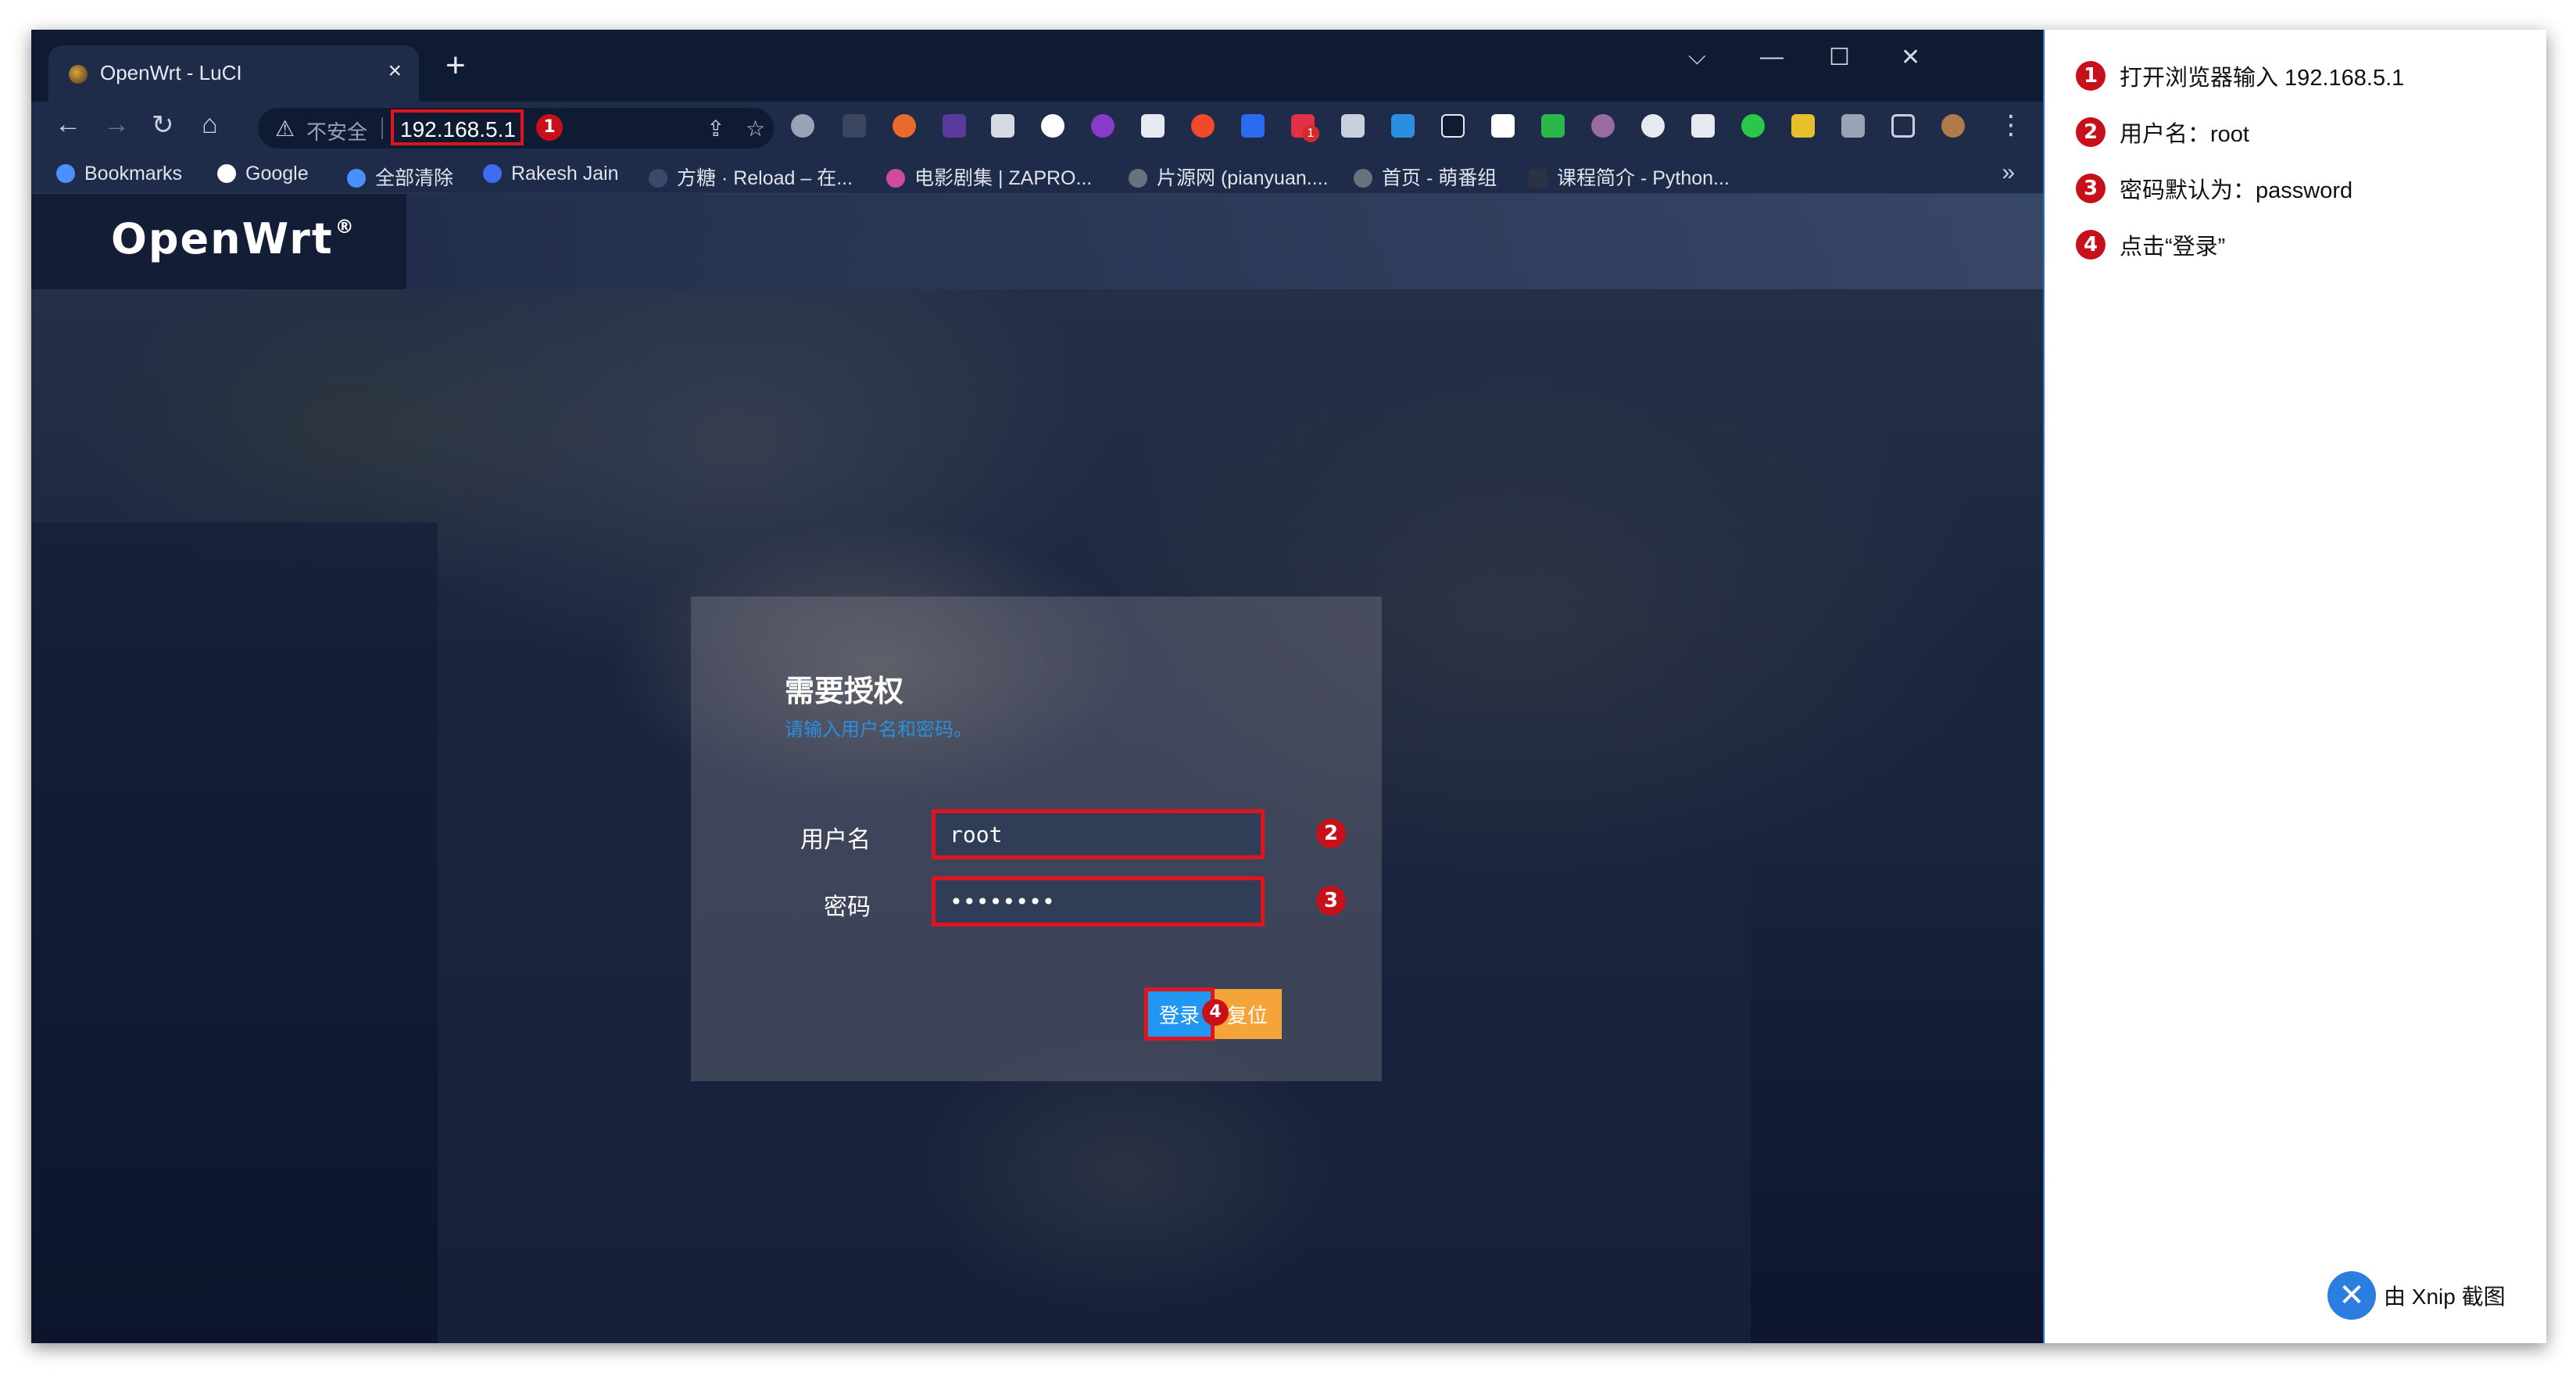 The image size is (2576, 1376). What do you see at coordinates (895, 179) in the screenshot?
I see `zapro-icon` at bounding box center [895, 179].